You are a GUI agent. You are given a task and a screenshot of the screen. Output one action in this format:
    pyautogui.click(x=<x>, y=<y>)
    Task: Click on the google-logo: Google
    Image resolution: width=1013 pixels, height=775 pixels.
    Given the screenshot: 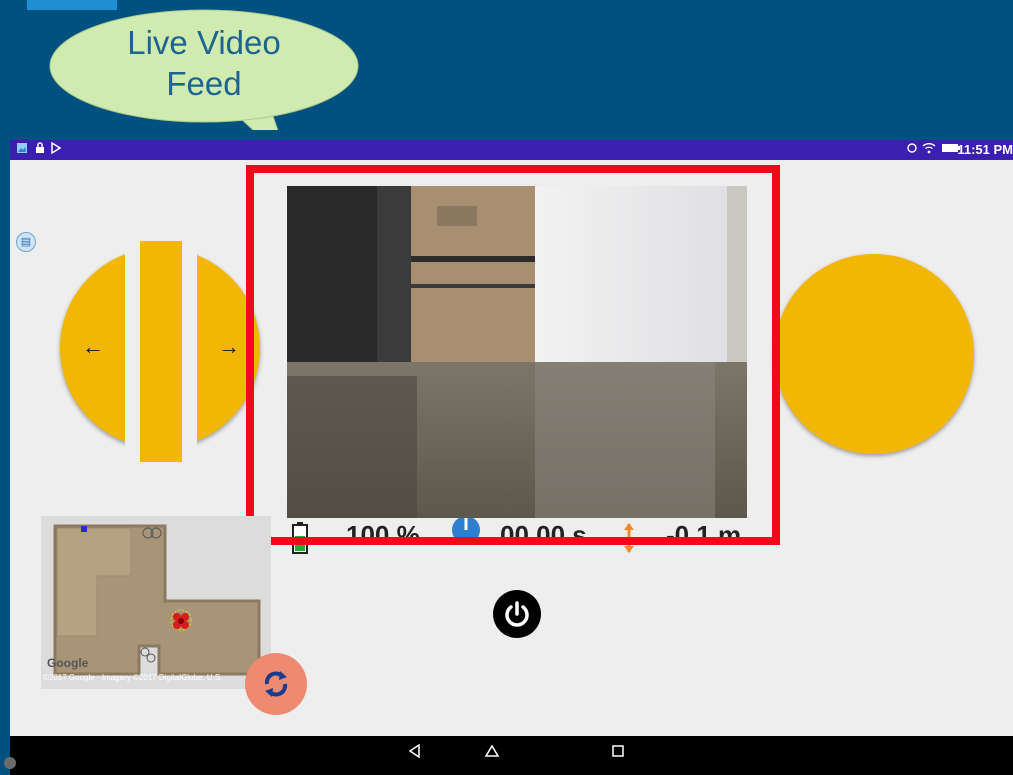 What is the action you would take?
    pyautogui.click(x=68, y=663)
    